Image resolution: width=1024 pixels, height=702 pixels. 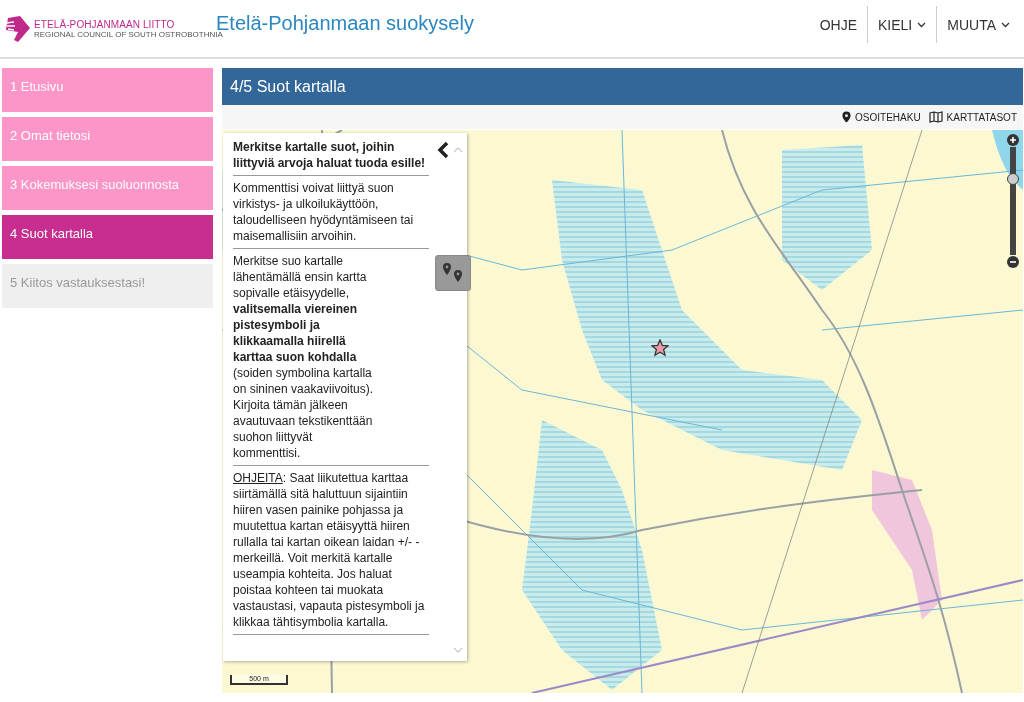 What do you see at coordinates (1013, 201) in the screenshot?
I see `zoom-slider` at bounding box center [1013, 201].